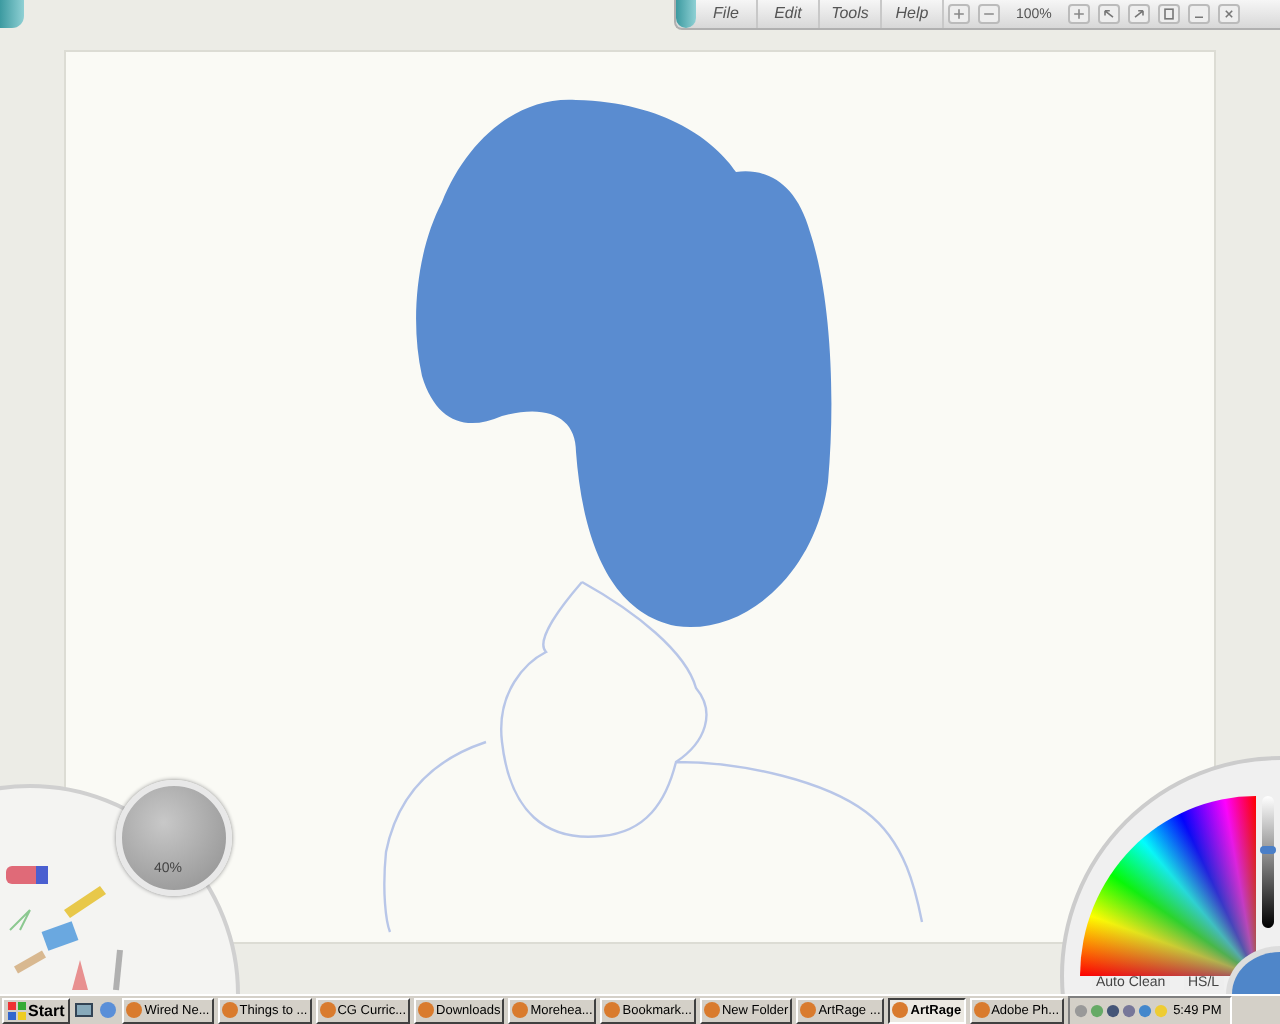 Image resolution: width=1280 pixels, height=1024 pixels. I want to click on redo-icon, so click(1138, 14).